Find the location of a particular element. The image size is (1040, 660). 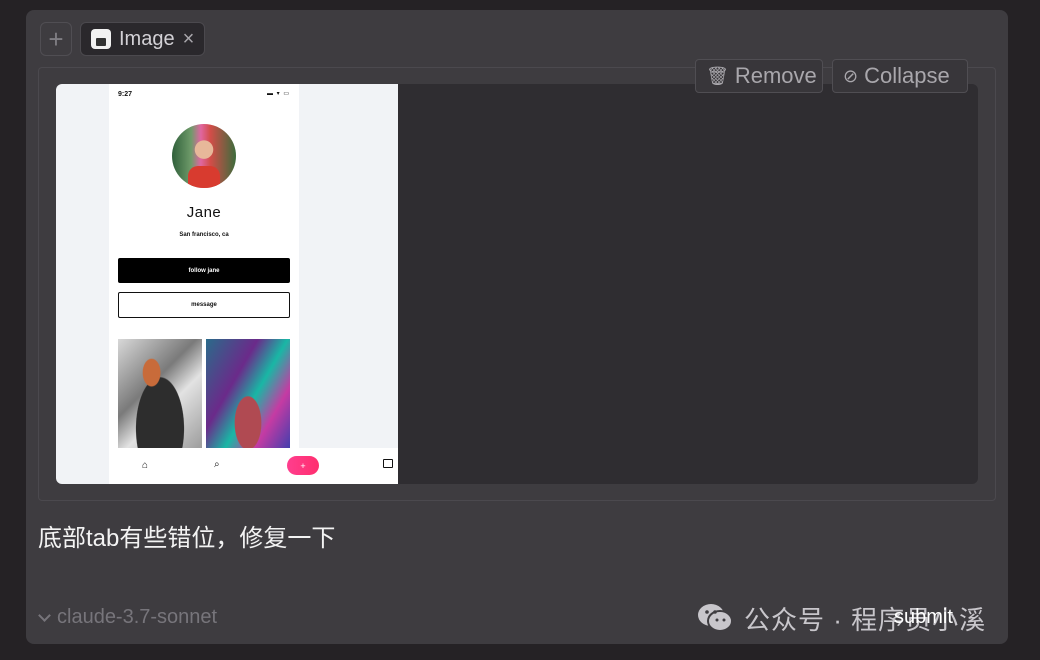

attachment-tabbar: + Image × is located at coordinates (123, 40).